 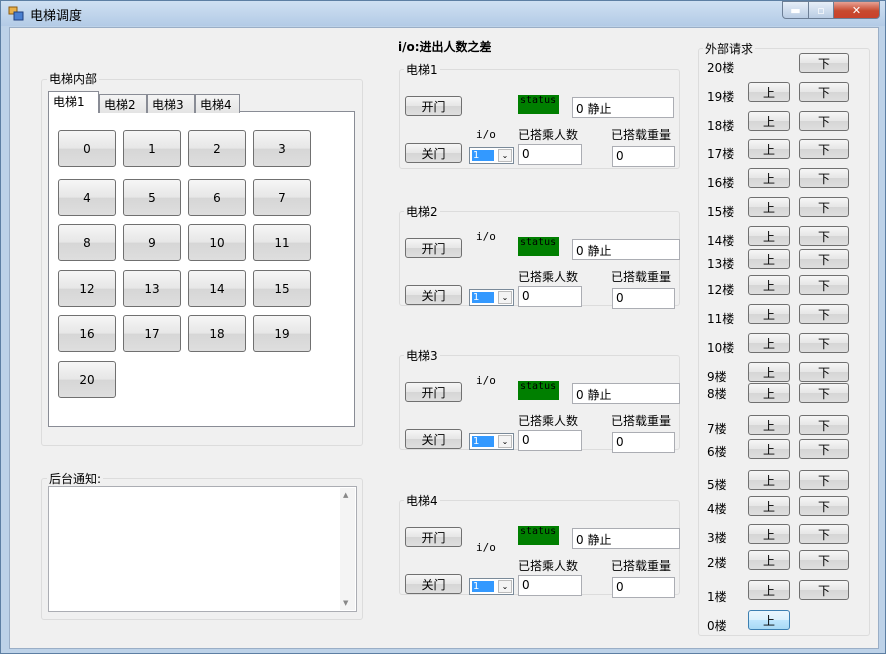 I want to click on maximize-button: ▫, so click(x=821, y=10).